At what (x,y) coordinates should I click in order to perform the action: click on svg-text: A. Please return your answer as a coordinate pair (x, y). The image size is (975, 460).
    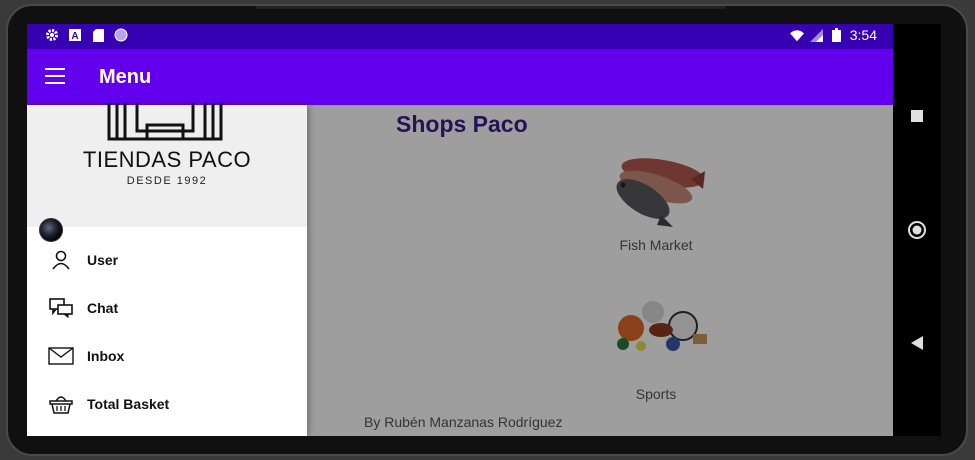
    Looking at the image, I should click on (74, 36).